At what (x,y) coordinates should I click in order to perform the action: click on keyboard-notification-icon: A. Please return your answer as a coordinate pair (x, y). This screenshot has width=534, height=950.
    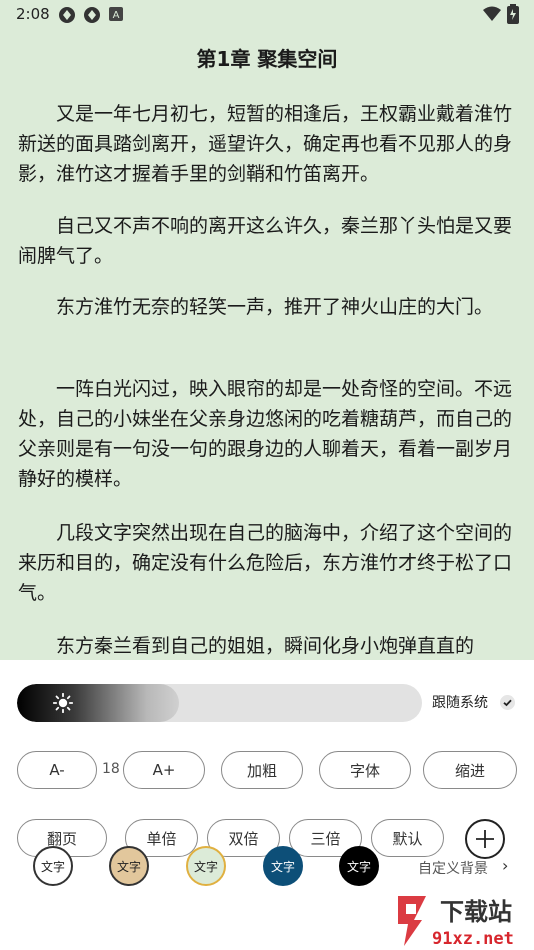
    Looking at the image, I should click on (116, 14).